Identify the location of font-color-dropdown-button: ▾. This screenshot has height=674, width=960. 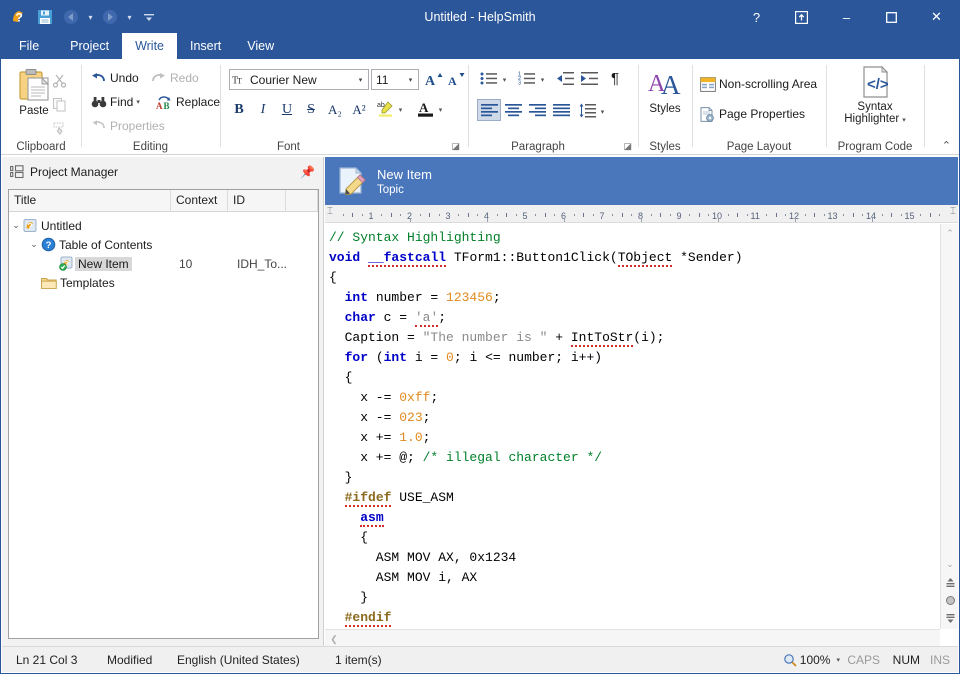
(439, 110).